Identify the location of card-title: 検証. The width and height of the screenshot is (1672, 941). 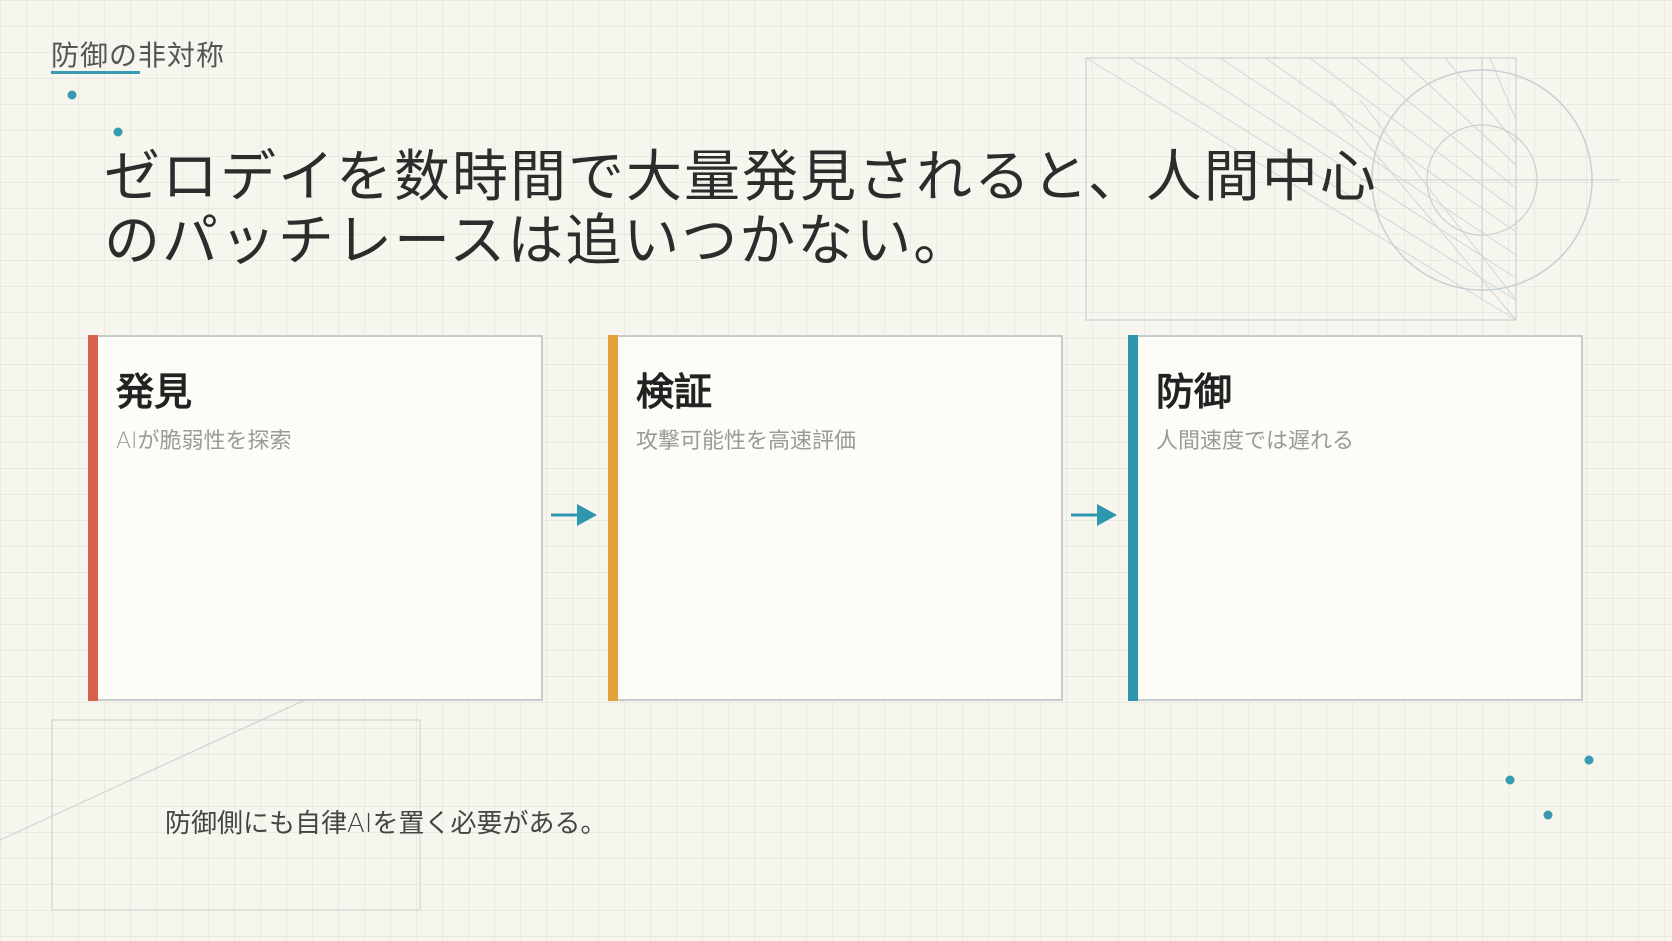
(674, 392).